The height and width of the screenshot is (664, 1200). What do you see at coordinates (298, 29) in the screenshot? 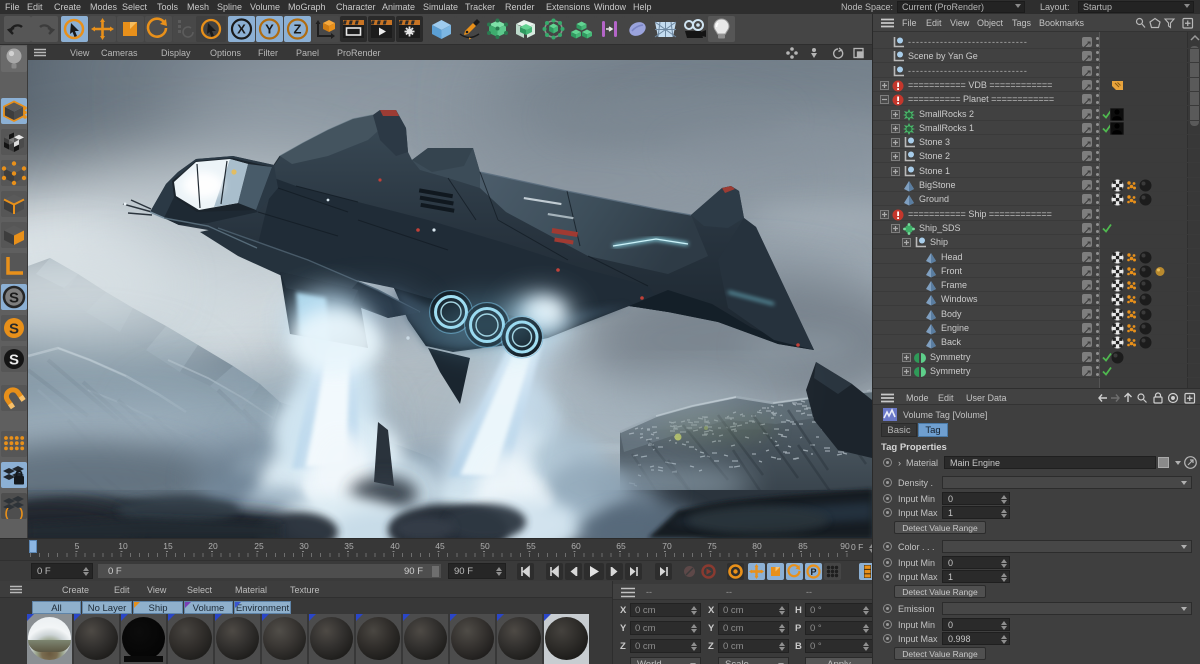
I see `svg-text: Z` at bounding box center [298, 29].